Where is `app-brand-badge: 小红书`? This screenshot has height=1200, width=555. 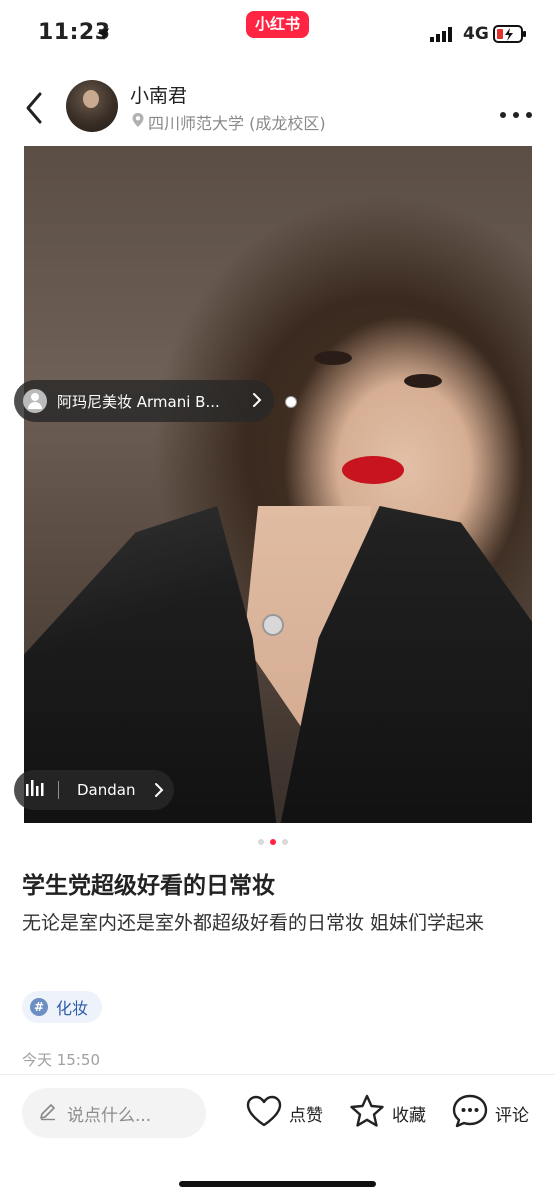
app-brand-badge: 小红书 is located at coordinates (277, 24).